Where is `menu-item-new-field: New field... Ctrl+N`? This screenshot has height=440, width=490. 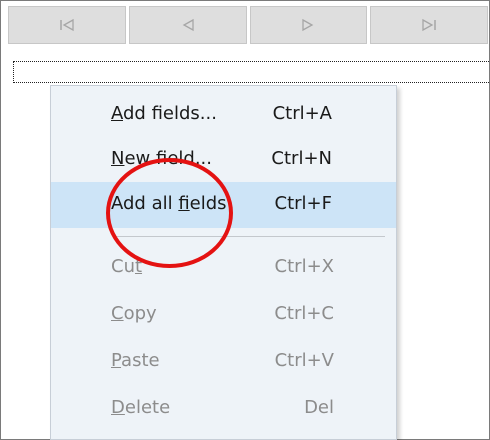
menu-item-new-field: New field... Ctrl+N is located at coordinates (223, 160).